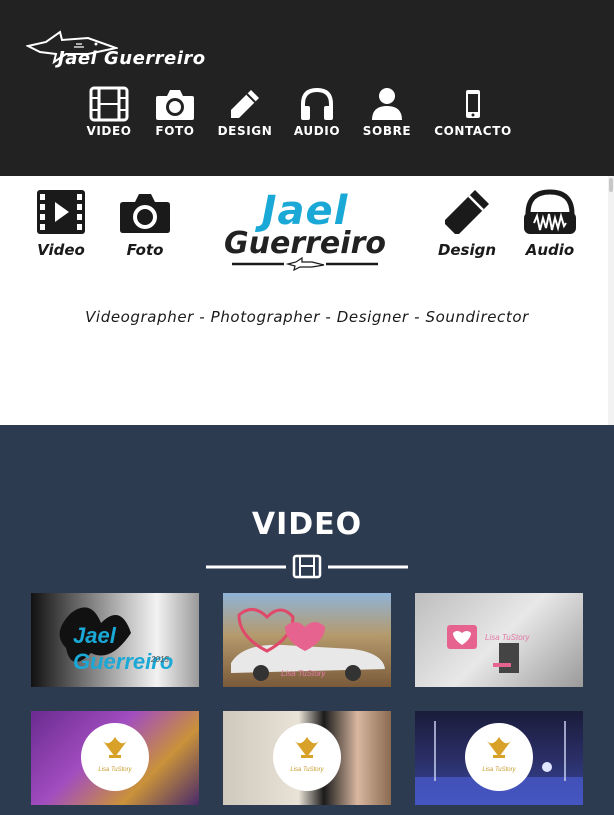 The width and height of the screenshot is (614, 815). I want to click on video-thumbnail: Jael Guerreiro 2015, so click(115, 640).